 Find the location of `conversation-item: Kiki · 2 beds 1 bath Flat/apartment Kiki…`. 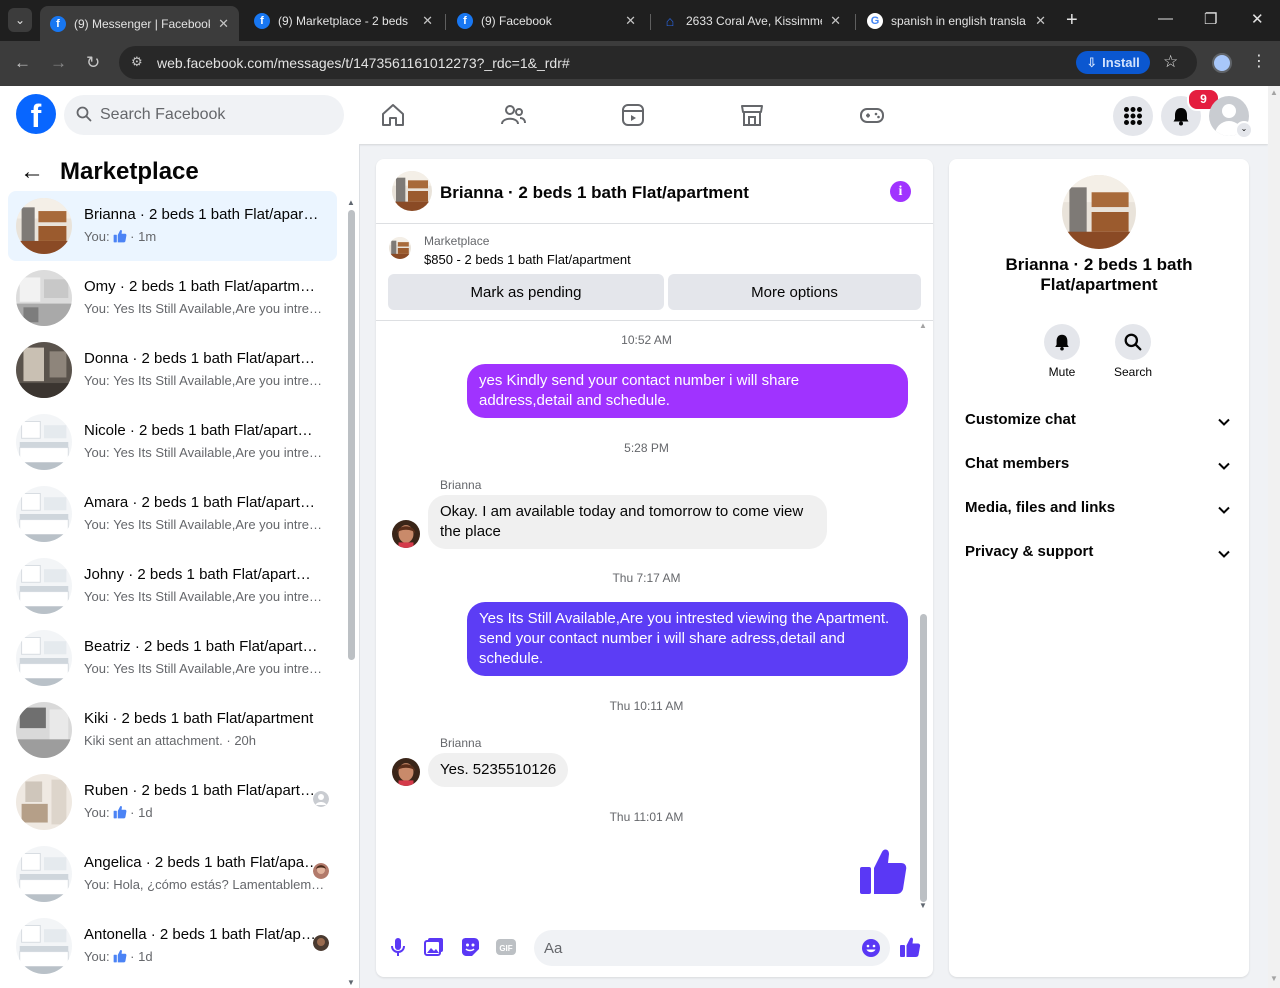

conversation-item: Kiki · 2 beds 1 bath Flat/apartment Kiki… is located at coordinates (172, 730).